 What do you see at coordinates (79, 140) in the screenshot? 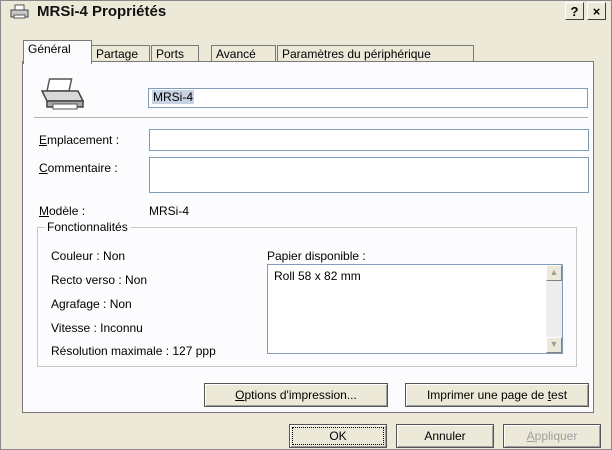
I see `location-label: Emplacement :` at bounding box center [79, 140].